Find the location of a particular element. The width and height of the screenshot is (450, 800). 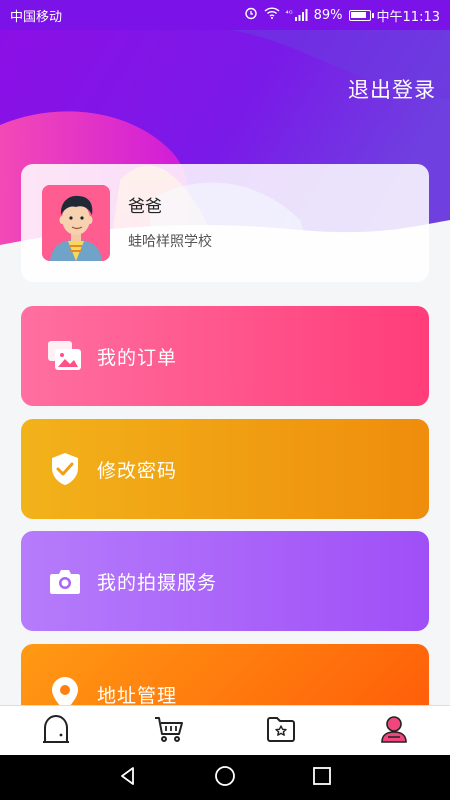

alarm-icon is located at coordinates (251, 15).